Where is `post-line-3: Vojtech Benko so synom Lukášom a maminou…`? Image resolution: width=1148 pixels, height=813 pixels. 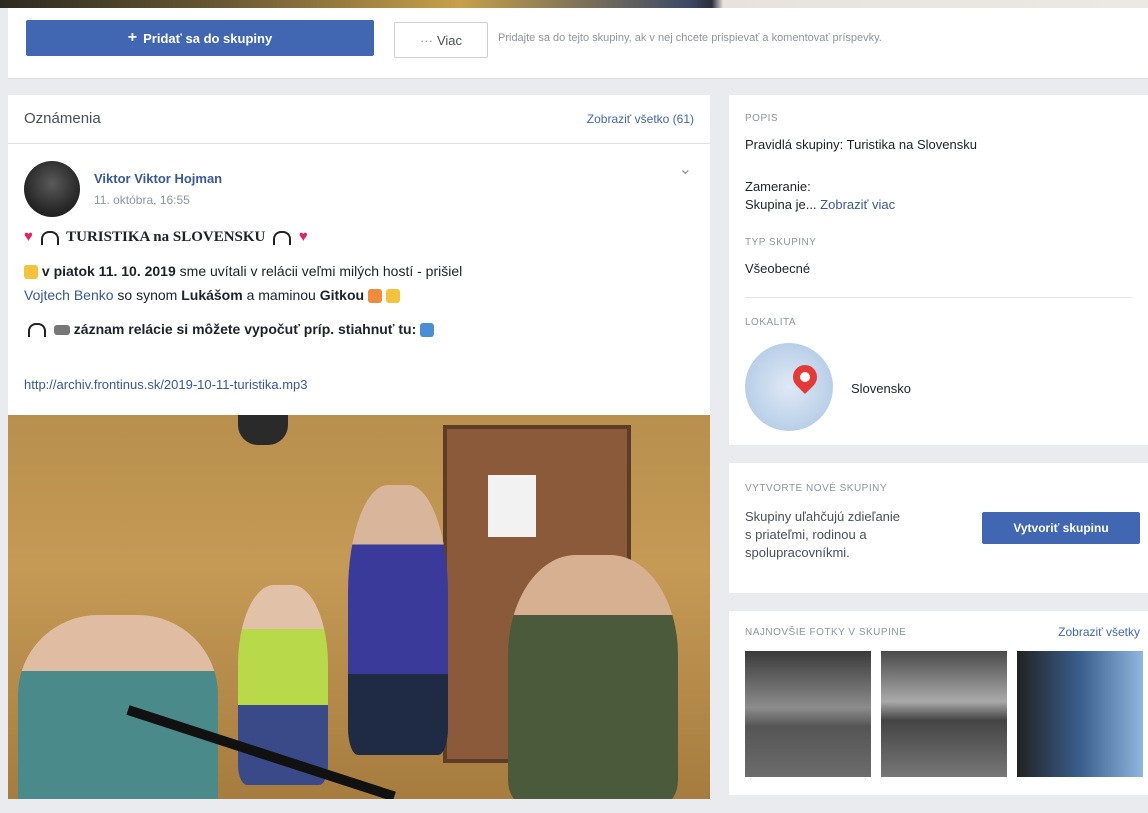 post-line-3: Vojtech Benko so synom Lukášom a maminou… is located at coordinates (212, 295).